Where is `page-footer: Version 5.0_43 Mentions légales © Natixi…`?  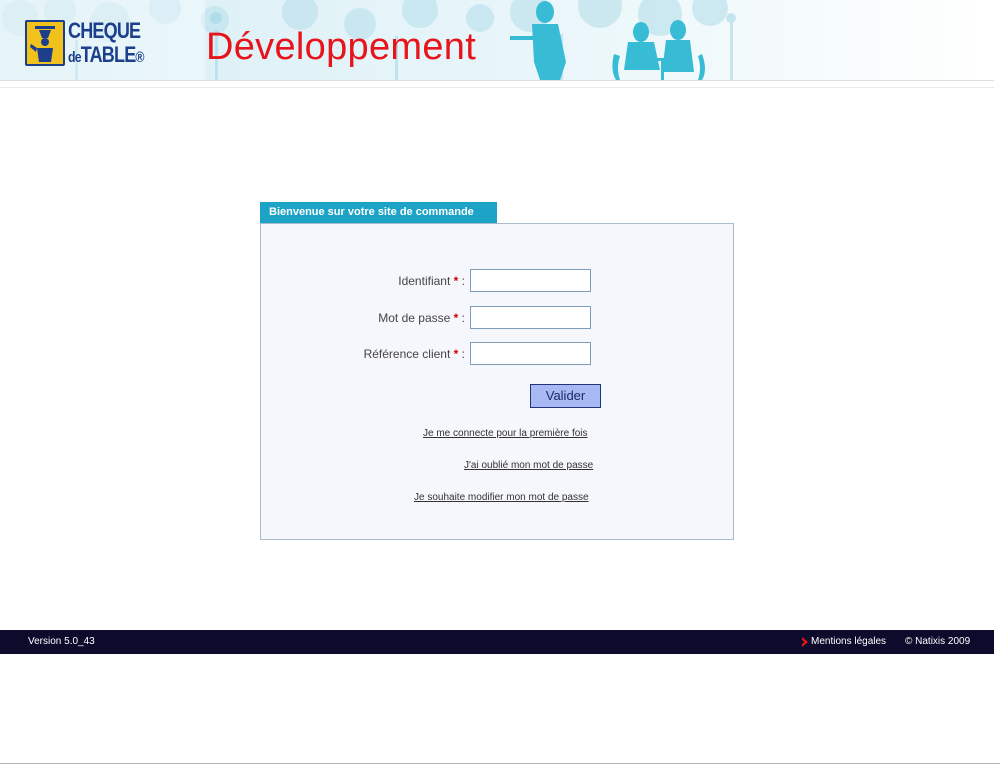
page-footer: Version 5.0_43 Mentions légales © Natixi… is located at coordinates (497, 642).